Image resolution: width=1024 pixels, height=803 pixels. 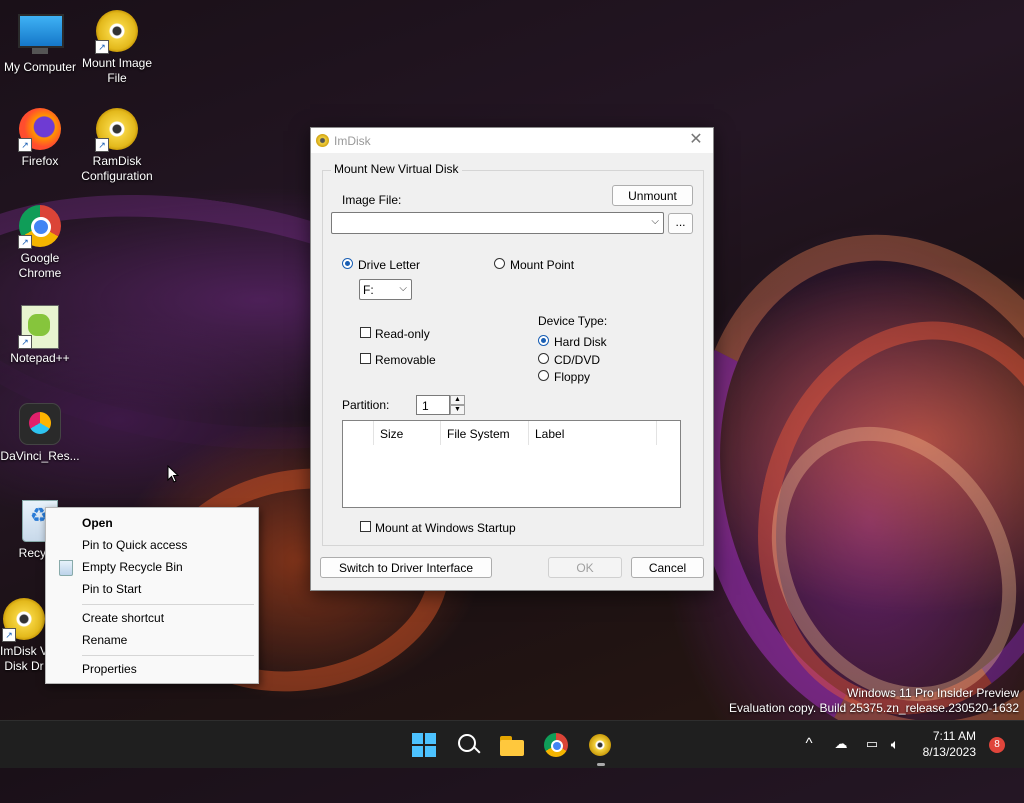 I want to click on partition-list: Size File System Label, so click(x=511, y=464).